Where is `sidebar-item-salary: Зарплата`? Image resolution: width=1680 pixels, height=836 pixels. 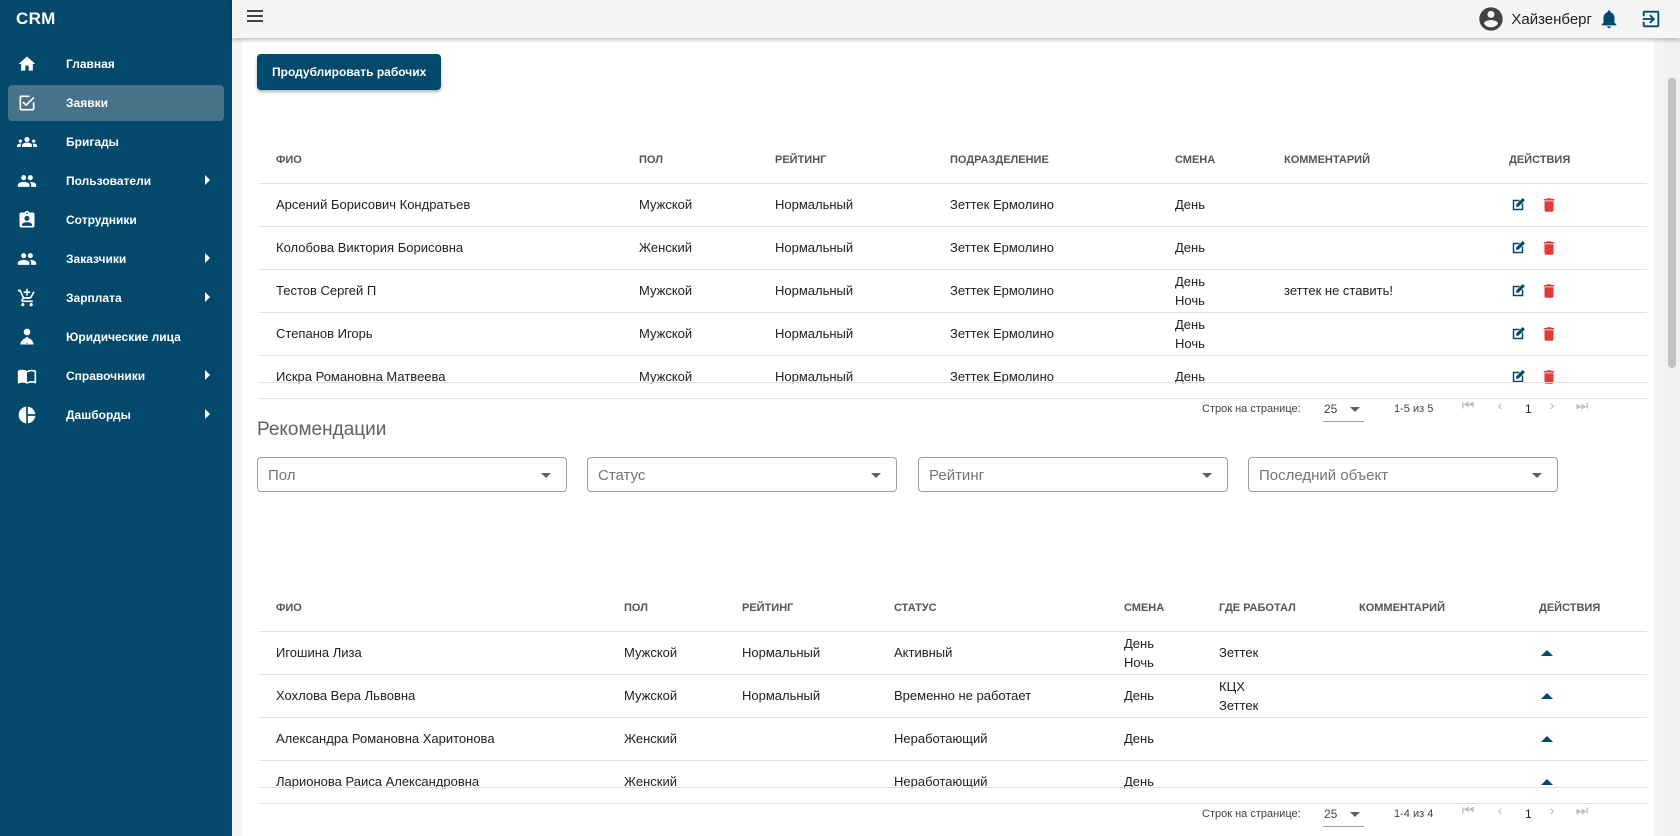
sidebar-item-salary: Зарплата is located at coordinates (116, 298).